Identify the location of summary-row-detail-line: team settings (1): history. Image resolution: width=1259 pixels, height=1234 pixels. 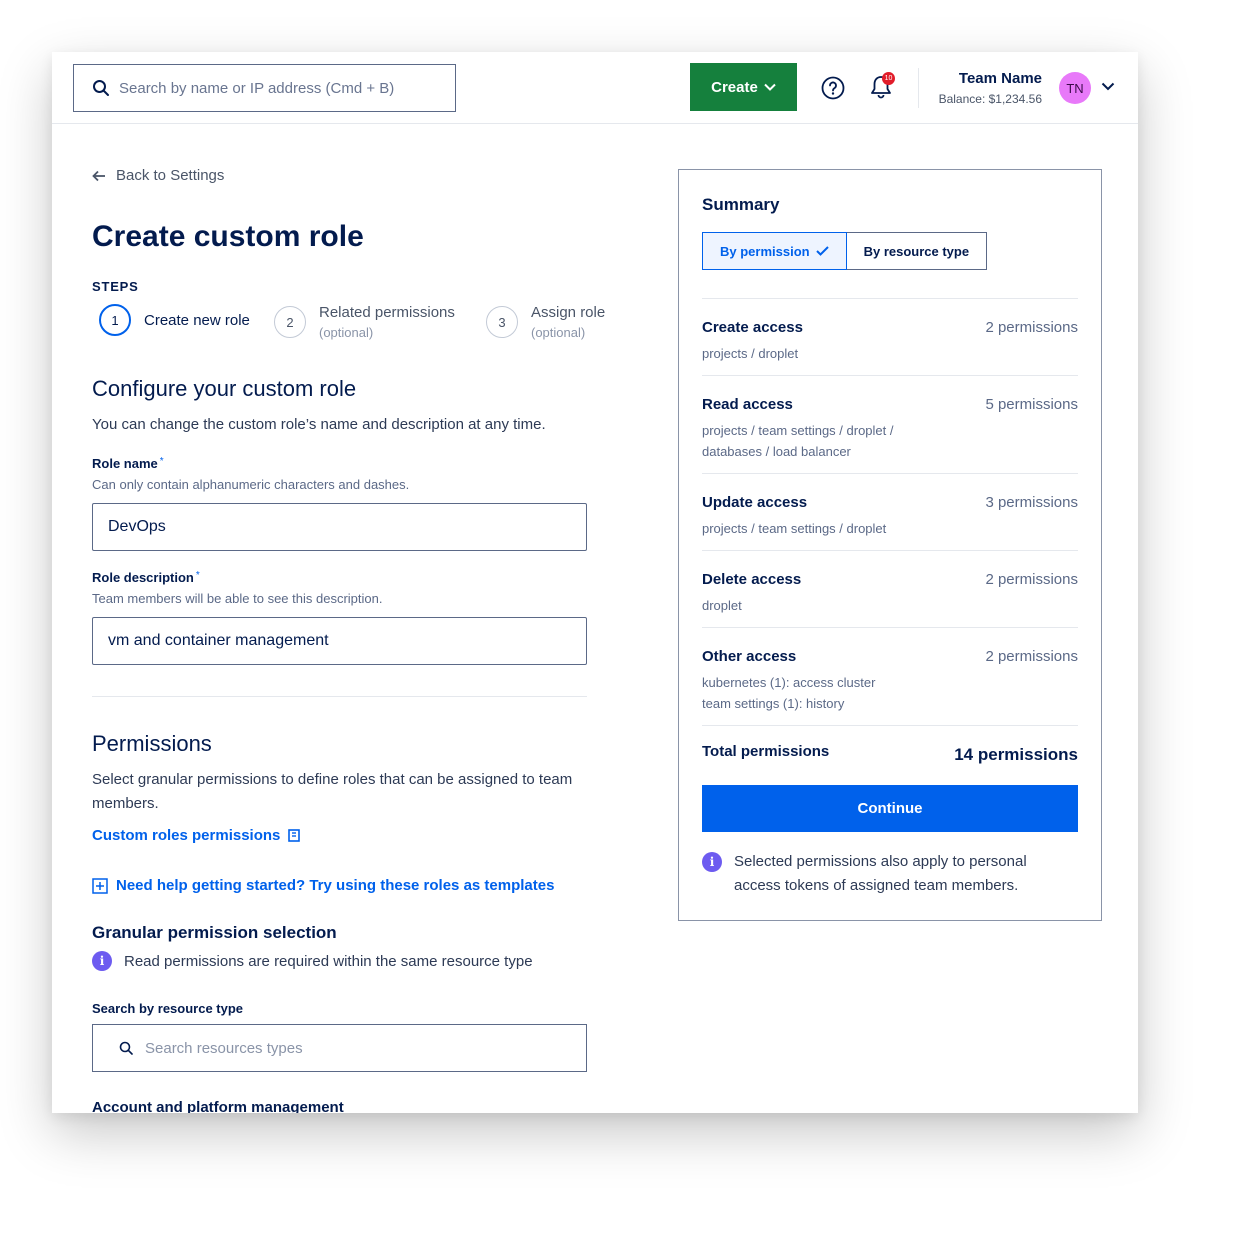
(773, 703).